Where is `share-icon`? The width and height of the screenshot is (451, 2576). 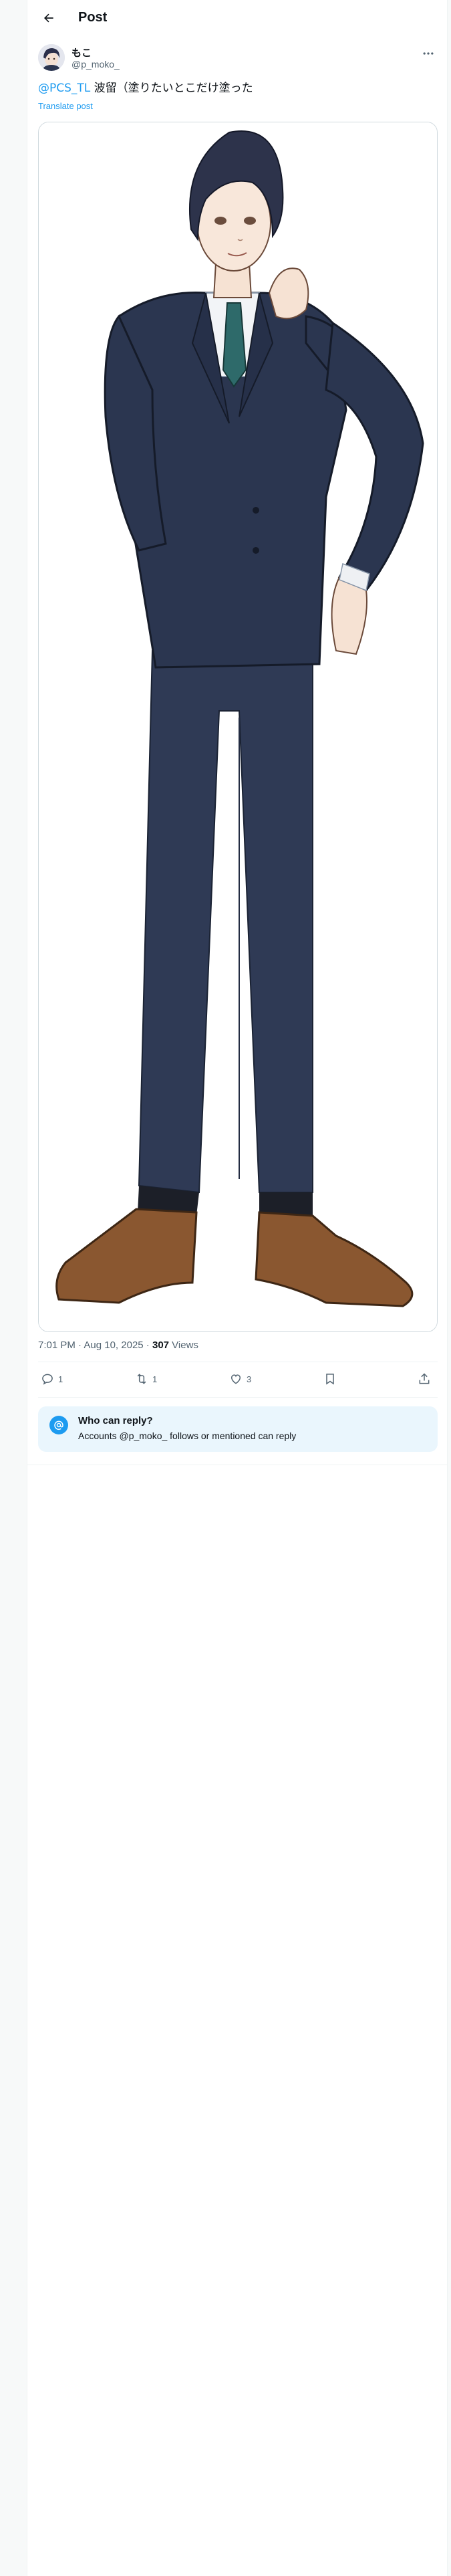 share-icon is located at coordinates (424, 1378).